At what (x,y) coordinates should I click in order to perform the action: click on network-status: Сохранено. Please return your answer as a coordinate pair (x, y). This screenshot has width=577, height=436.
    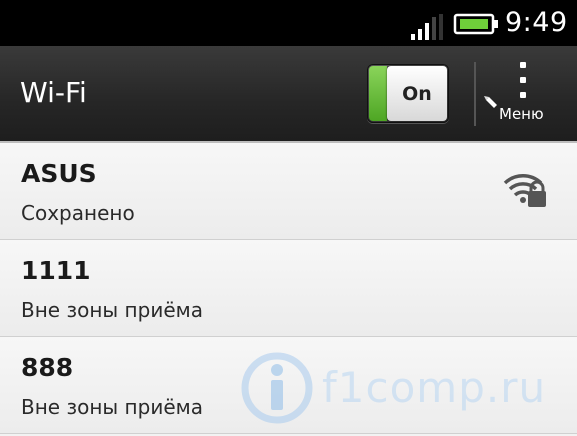
    Looking at the image, I should click on (78, 213).